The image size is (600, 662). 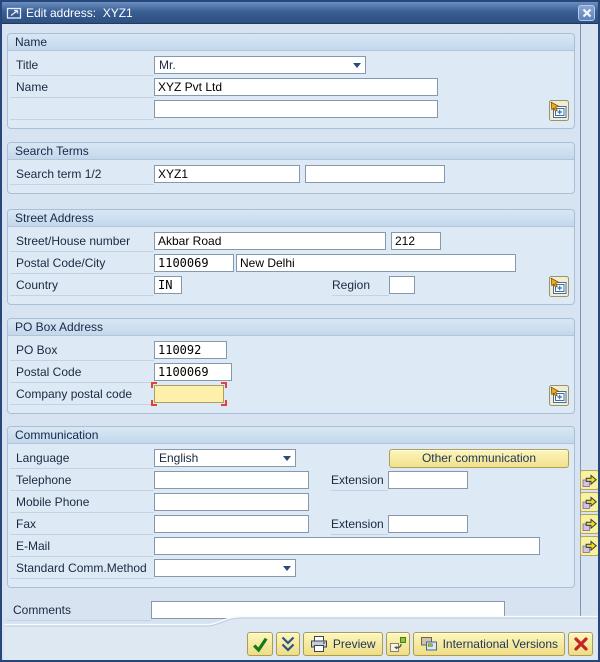 I want to click on preview-button: Preview, so click(x=342, y=644).